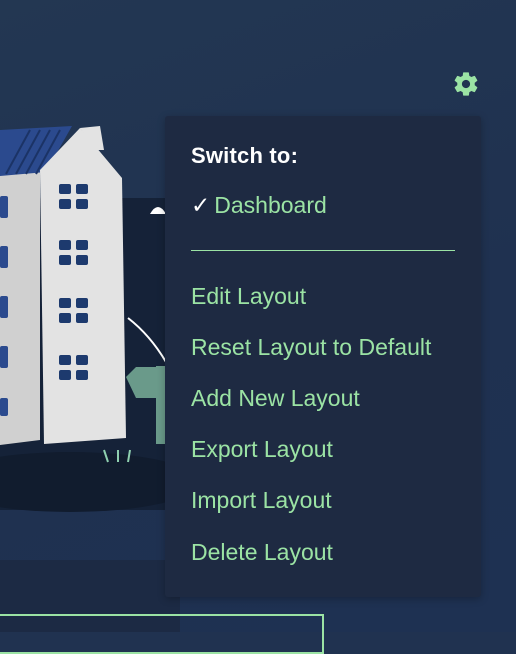  I want to click on edit-layout-item: Edit Layout, so click(248, 296).